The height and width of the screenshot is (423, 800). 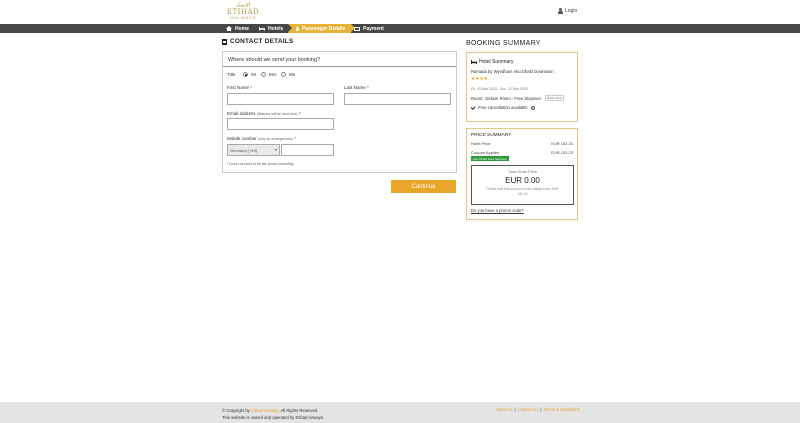 I want to click on cancellation-text: Free cancellation available, so click(x=503, y=107).